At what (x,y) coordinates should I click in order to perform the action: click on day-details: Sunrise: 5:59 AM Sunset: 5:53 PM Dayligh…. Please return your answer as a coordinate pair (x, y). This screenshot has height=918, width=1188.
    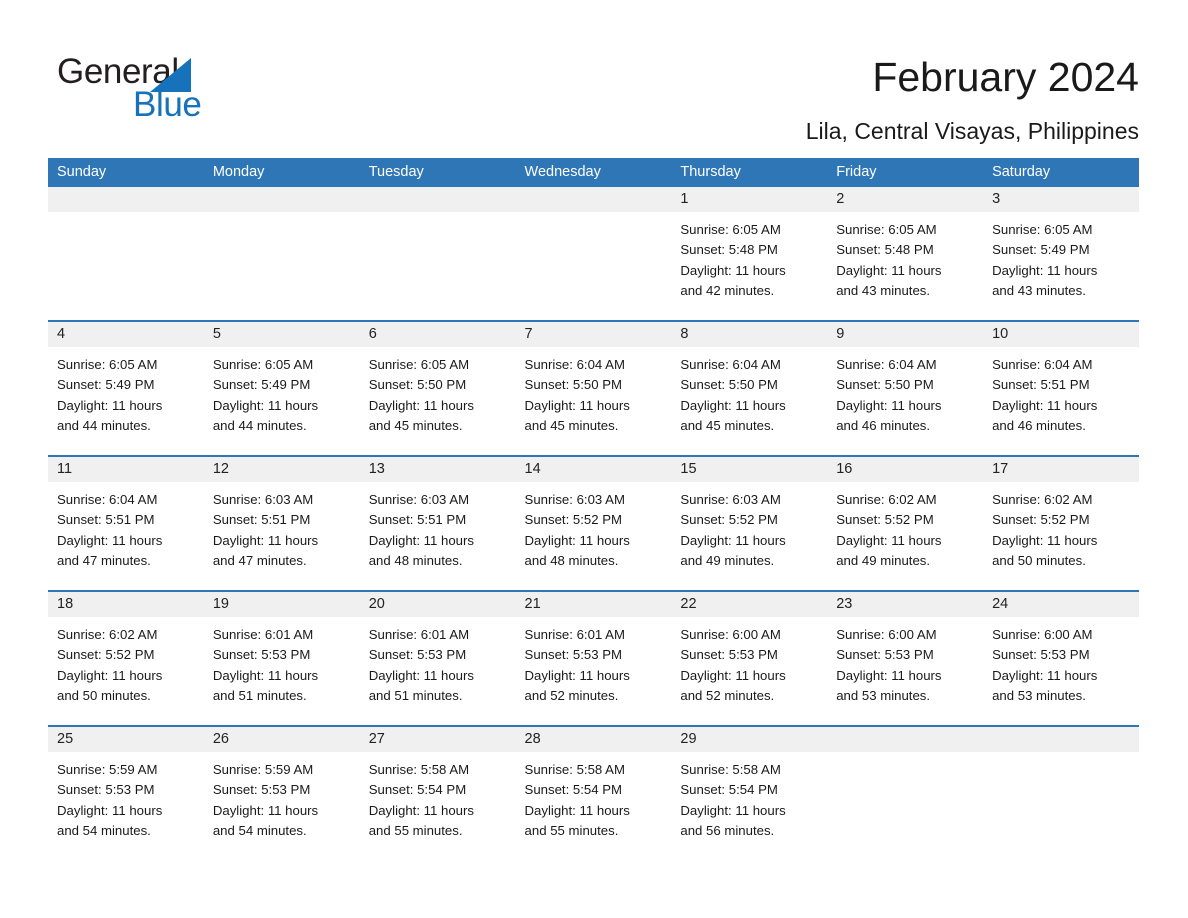
    Looking at the image, I should click on (126, 796).